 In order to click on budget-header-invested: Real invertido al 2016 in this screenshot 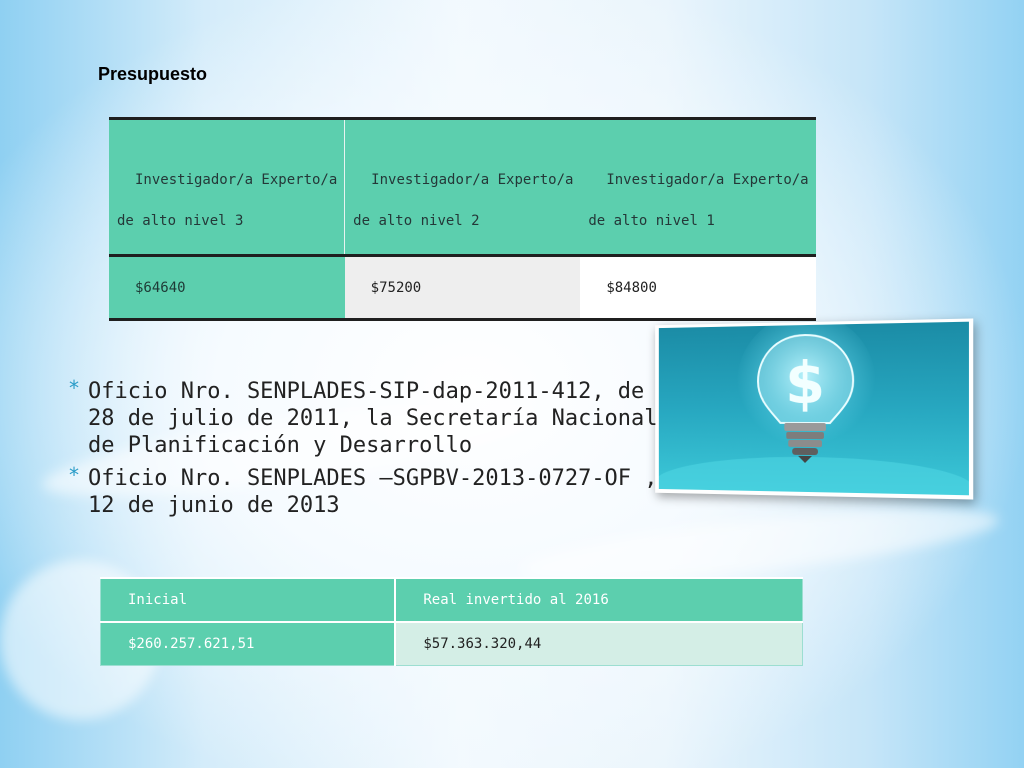, I will do `click(598, 600)`.